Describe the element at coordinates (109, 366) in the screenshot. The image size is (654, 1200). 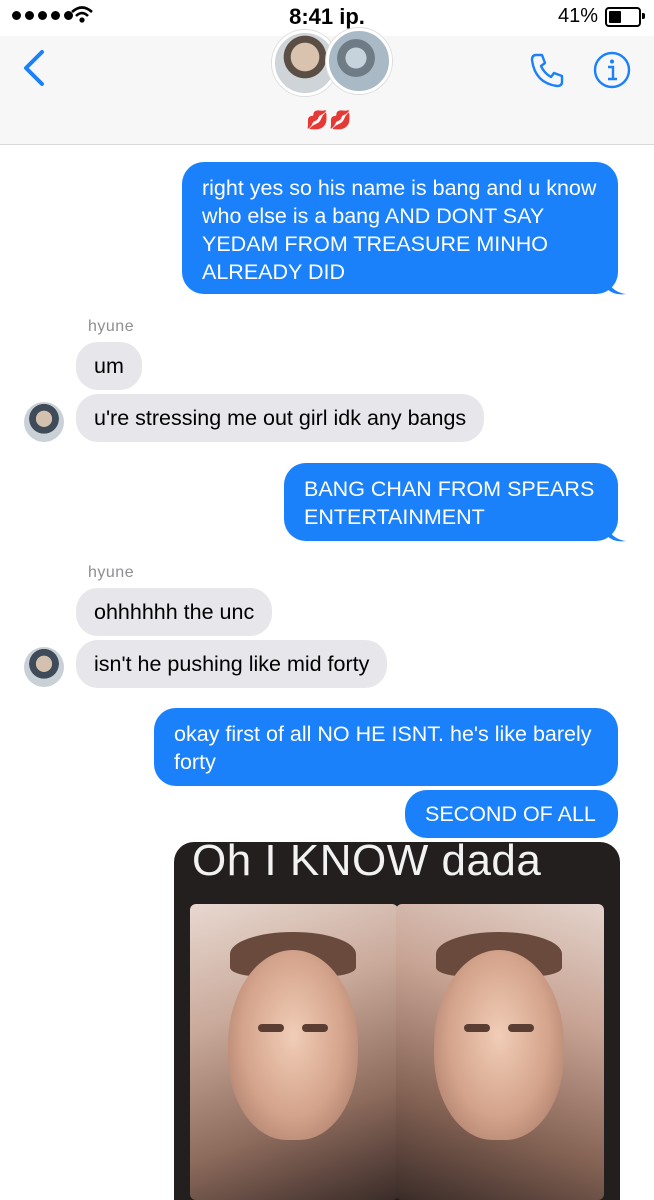
I see `message-bubble-incoming: um` at that location.